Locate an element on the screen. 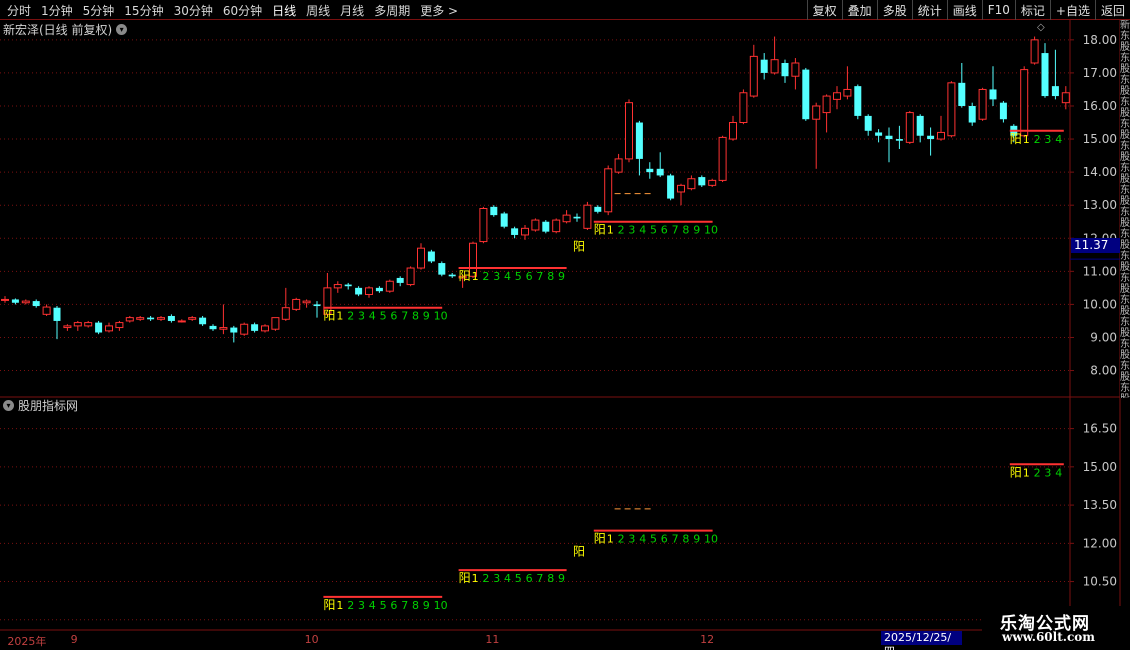 This screenshot has width=1130, height=650. current-price-tag: 11.37 is located at coordinates (1095, 245).